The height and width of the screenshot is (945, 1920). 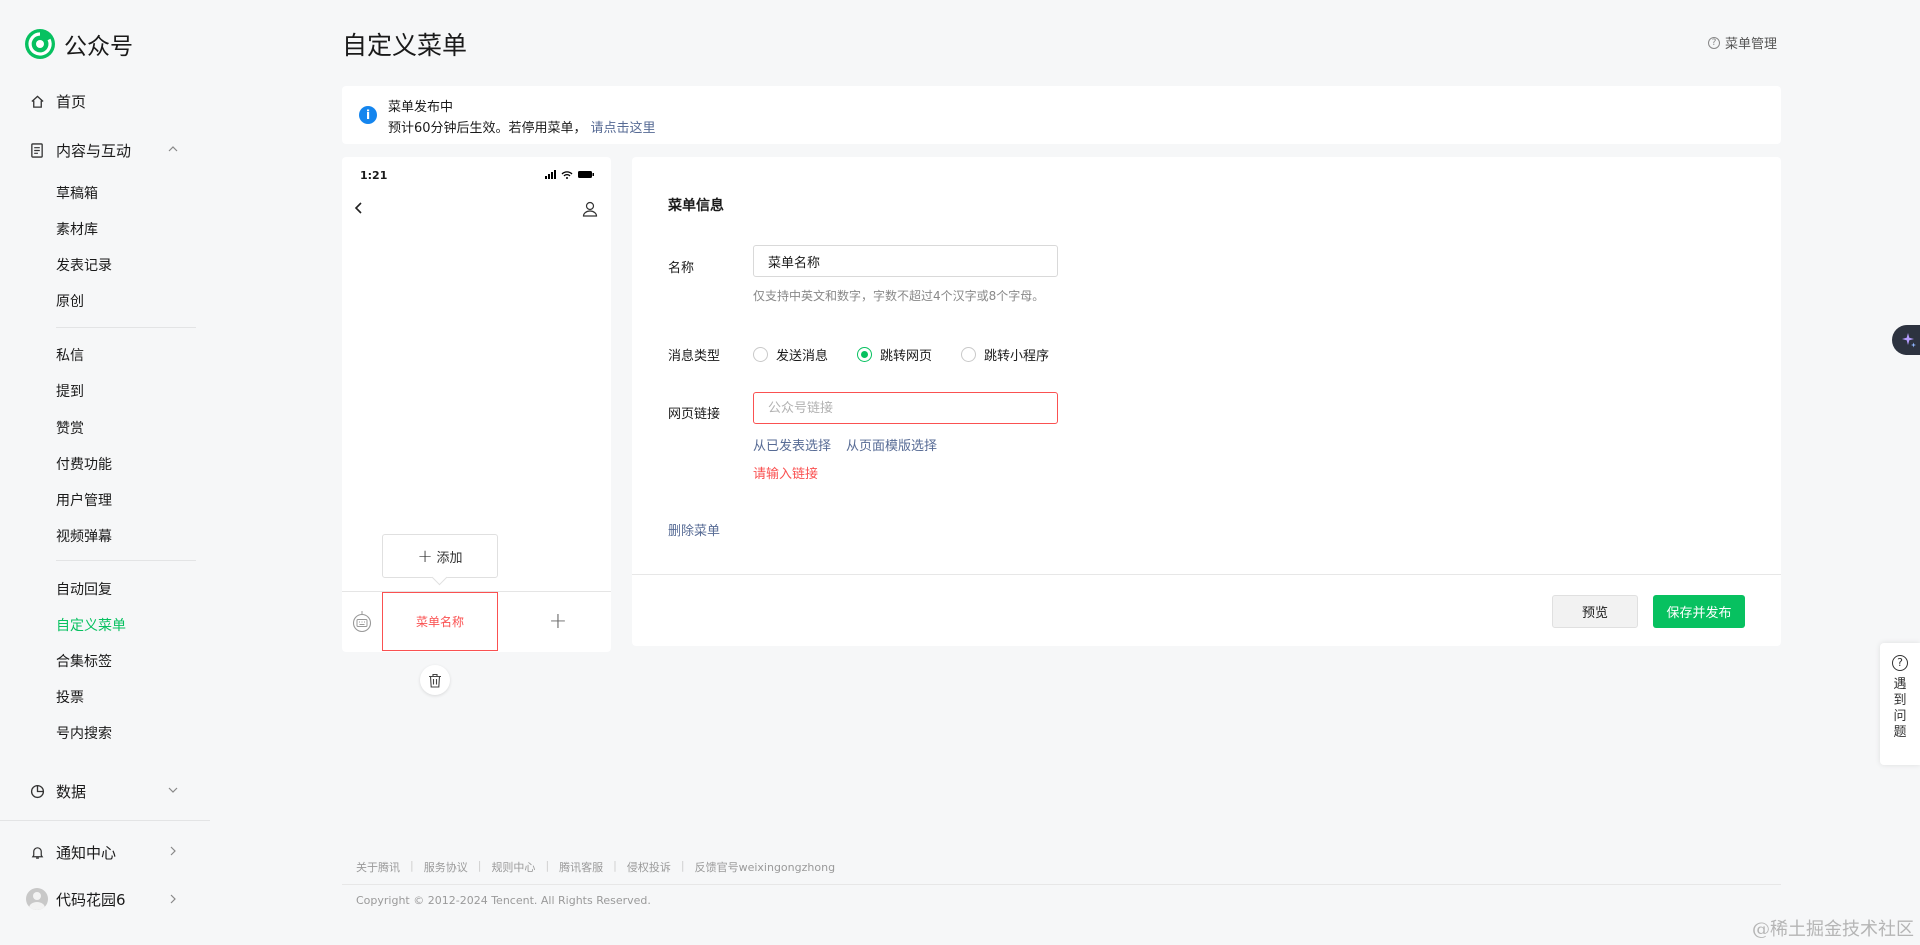 I want to click on radio-jump-miniprogram: 跳转小程序, so click(x=1005, y=354).